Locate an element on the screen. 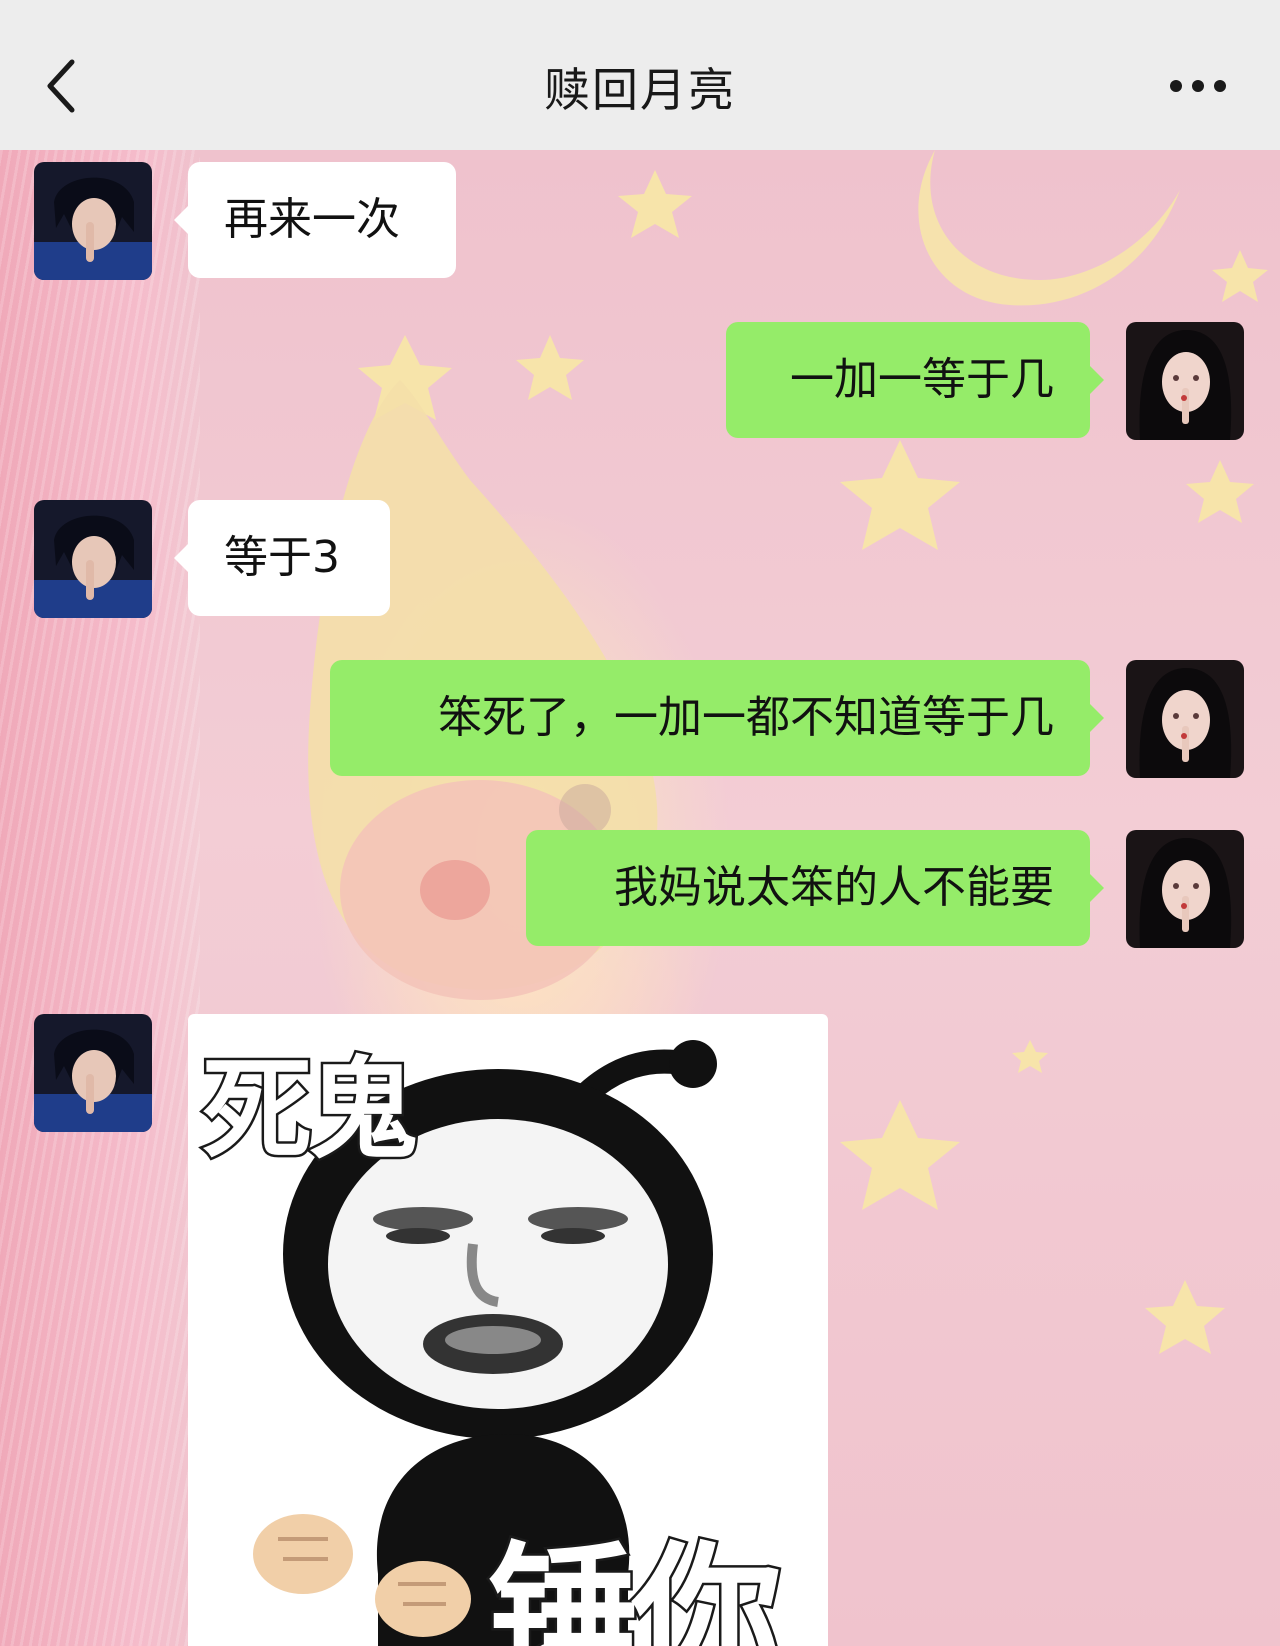 The height and width of the screenshot is (1646, 1280). message-bubble: 我妈说太笨的人不能要 is located at coordinates (815, 888).